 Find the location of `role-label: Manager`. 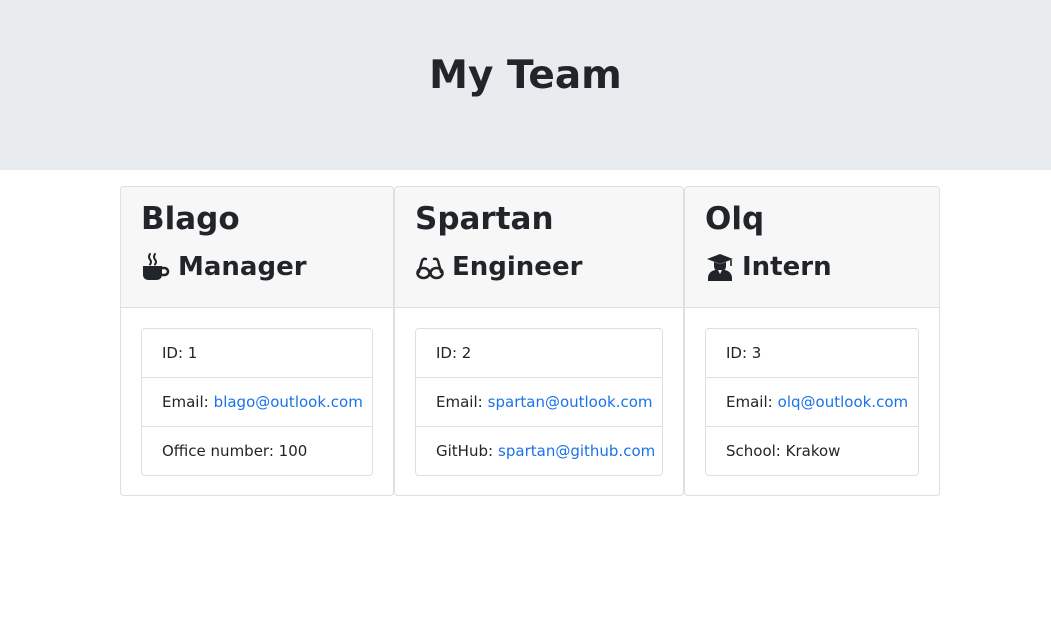

role-label: Manager is located at coordinates (242, 267).